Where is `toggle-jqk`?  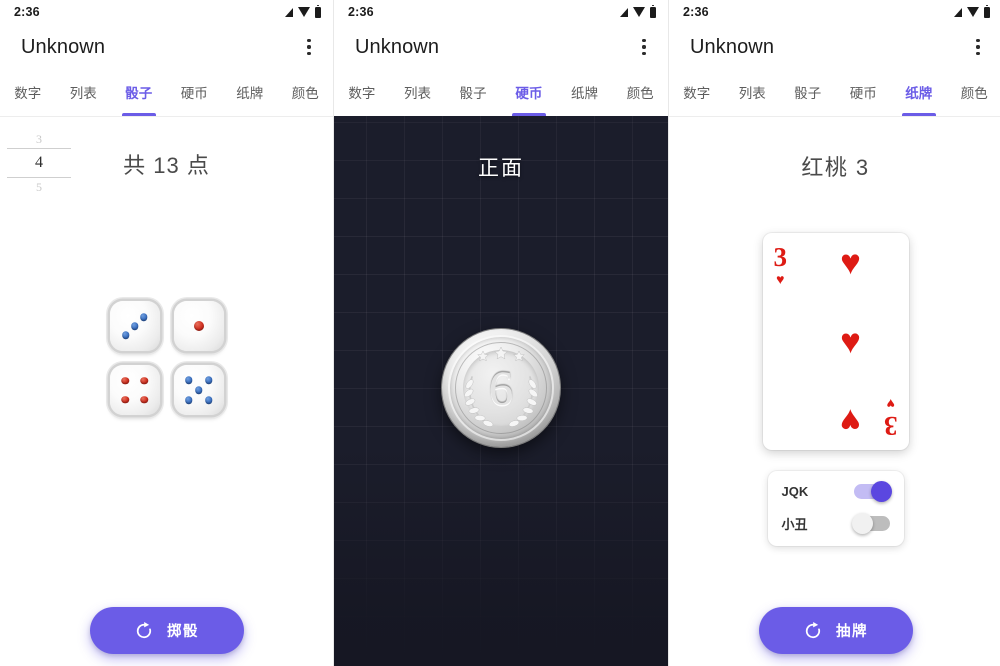
toggle-jqk is located at coordinates (872, 491).